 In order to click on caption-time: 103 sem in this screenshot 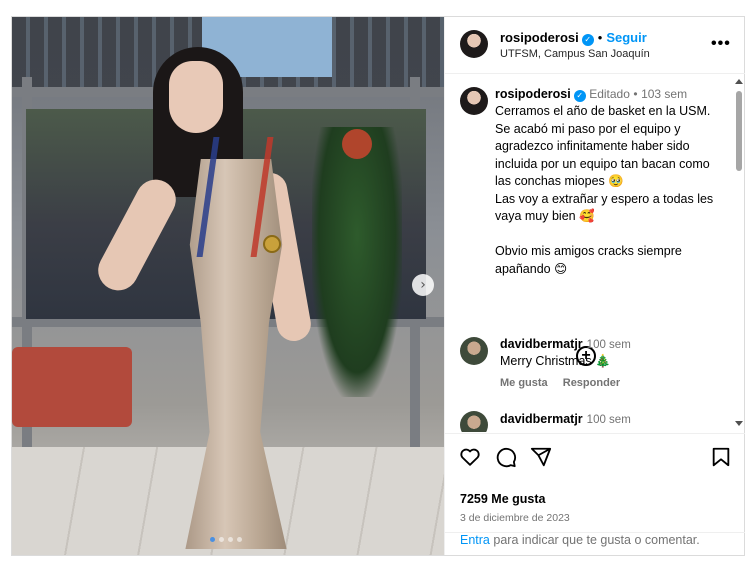, I will do `click(664, 94)`.